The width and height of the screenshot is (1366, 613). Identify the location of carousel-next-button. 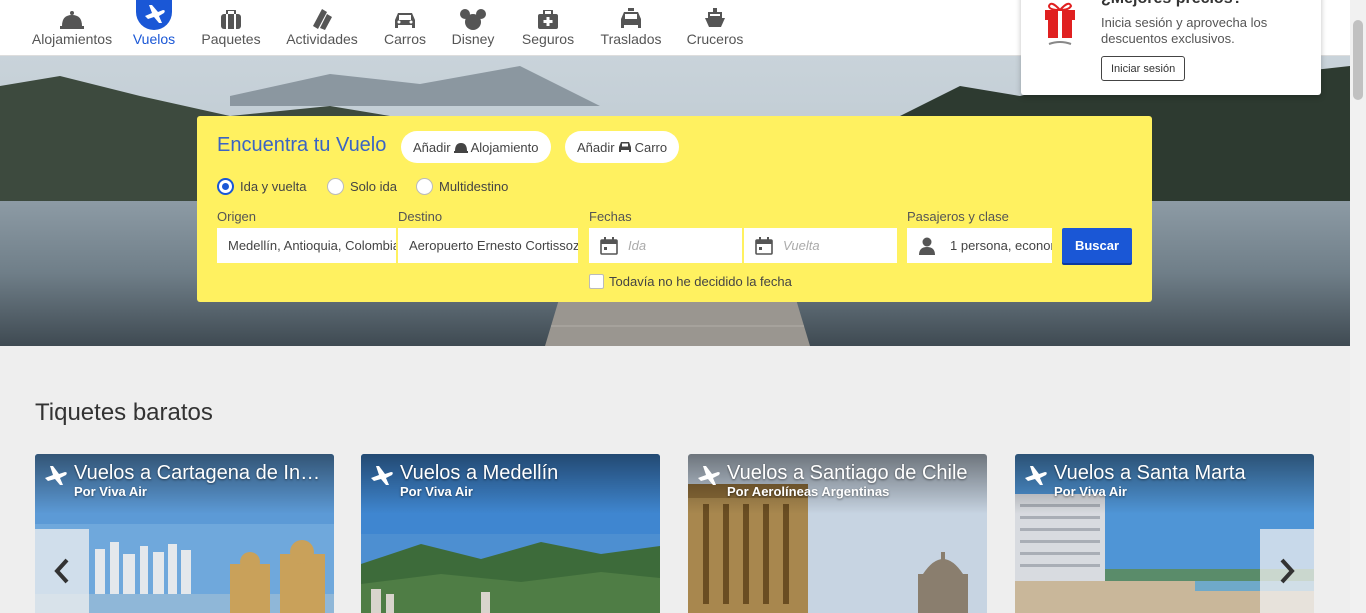
(1287, 571).